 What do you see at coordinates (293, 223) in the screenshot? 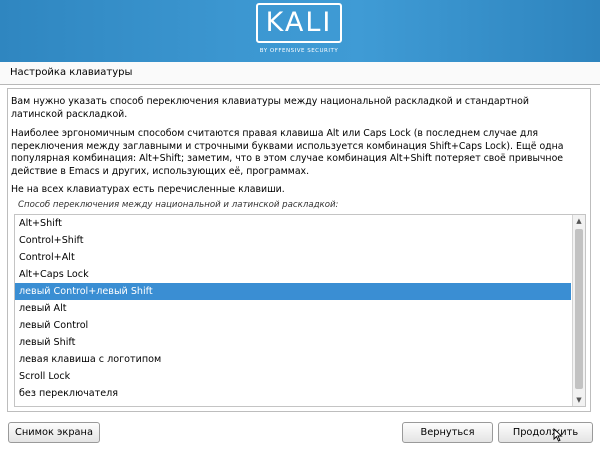
I see `list-item: Alt+Shift` at bounding box center [293, 223].